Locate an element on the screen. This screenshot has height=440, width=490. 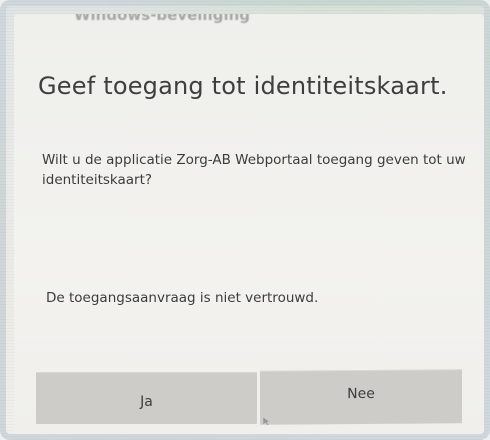
dialog-caption: Windows-beveiliging is located at coordinates (162, 19).